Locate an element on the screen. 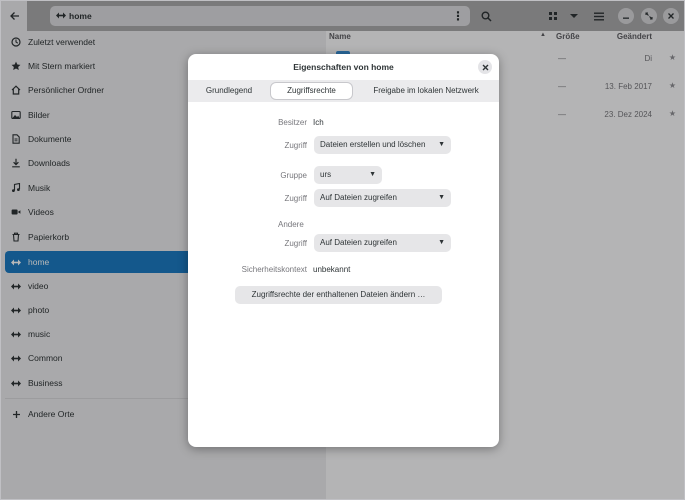 Image resolution: width=685 pixels, height=500 pixels. owner-value: Ich is located at coordinates (318, 122).